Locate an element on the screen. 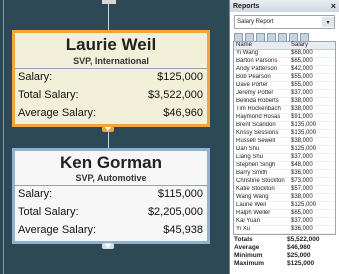 This screenshot has width=339, height=274. employee-name: Andy Patterson is located at coordinates (257, 69).